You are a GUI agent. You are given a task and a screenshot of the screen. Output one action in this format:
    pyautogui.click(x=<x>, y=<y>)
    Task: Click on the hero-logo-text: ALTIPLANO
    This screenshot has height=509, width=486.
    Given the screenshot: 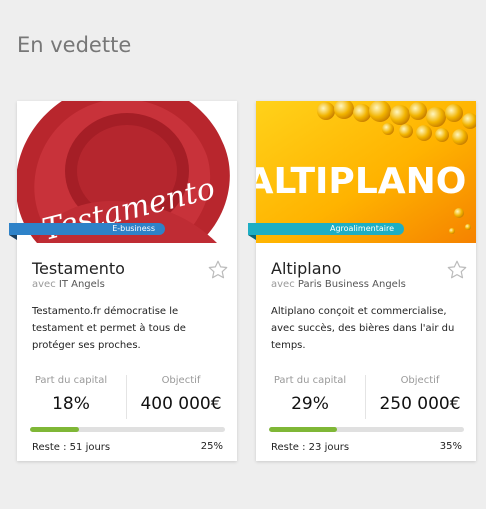 What is the action you would take?
    pyautogui.click(x=361, y=181)
    